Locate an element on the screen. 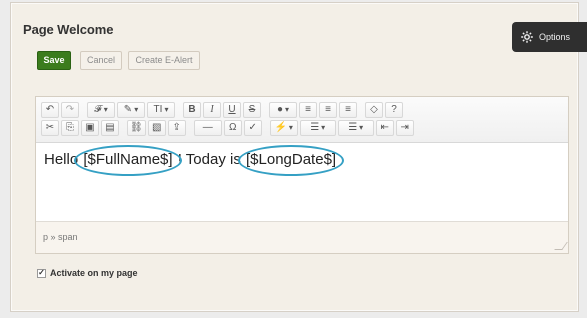 This screenshot has height=318, width=587. toolbar-row-1: ↶ ↷ 𝓕 ▾ ✎ ▾ TI ▾ B I U S ● ▾ ≡ ≡ ≡ ◇ ? is located at coordinates (304, 109).